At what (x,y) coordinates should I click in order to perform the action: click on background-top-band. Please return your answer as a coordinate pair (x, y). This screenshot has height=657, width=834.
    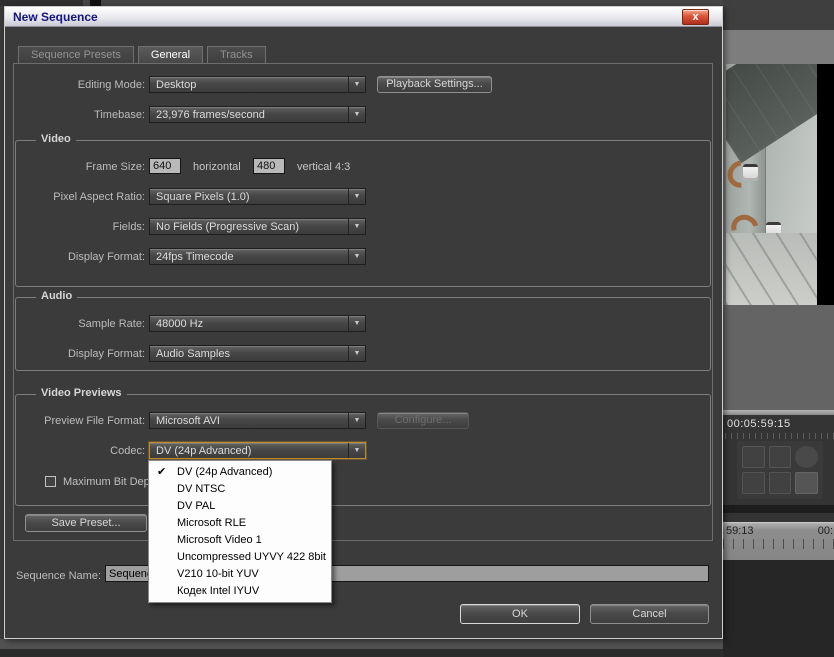
    Looking at the image, I should click on (778, 15).